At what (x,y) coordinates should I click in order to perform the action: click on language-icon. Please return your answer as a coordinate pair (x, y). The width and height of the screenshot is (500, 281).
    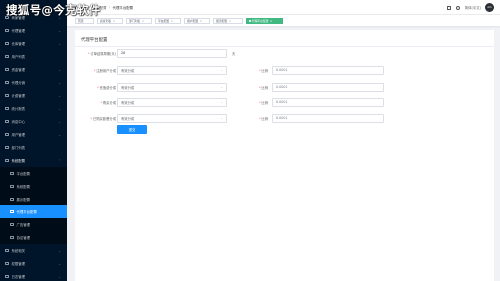
    Looking at the image, I should click on (457, 7).